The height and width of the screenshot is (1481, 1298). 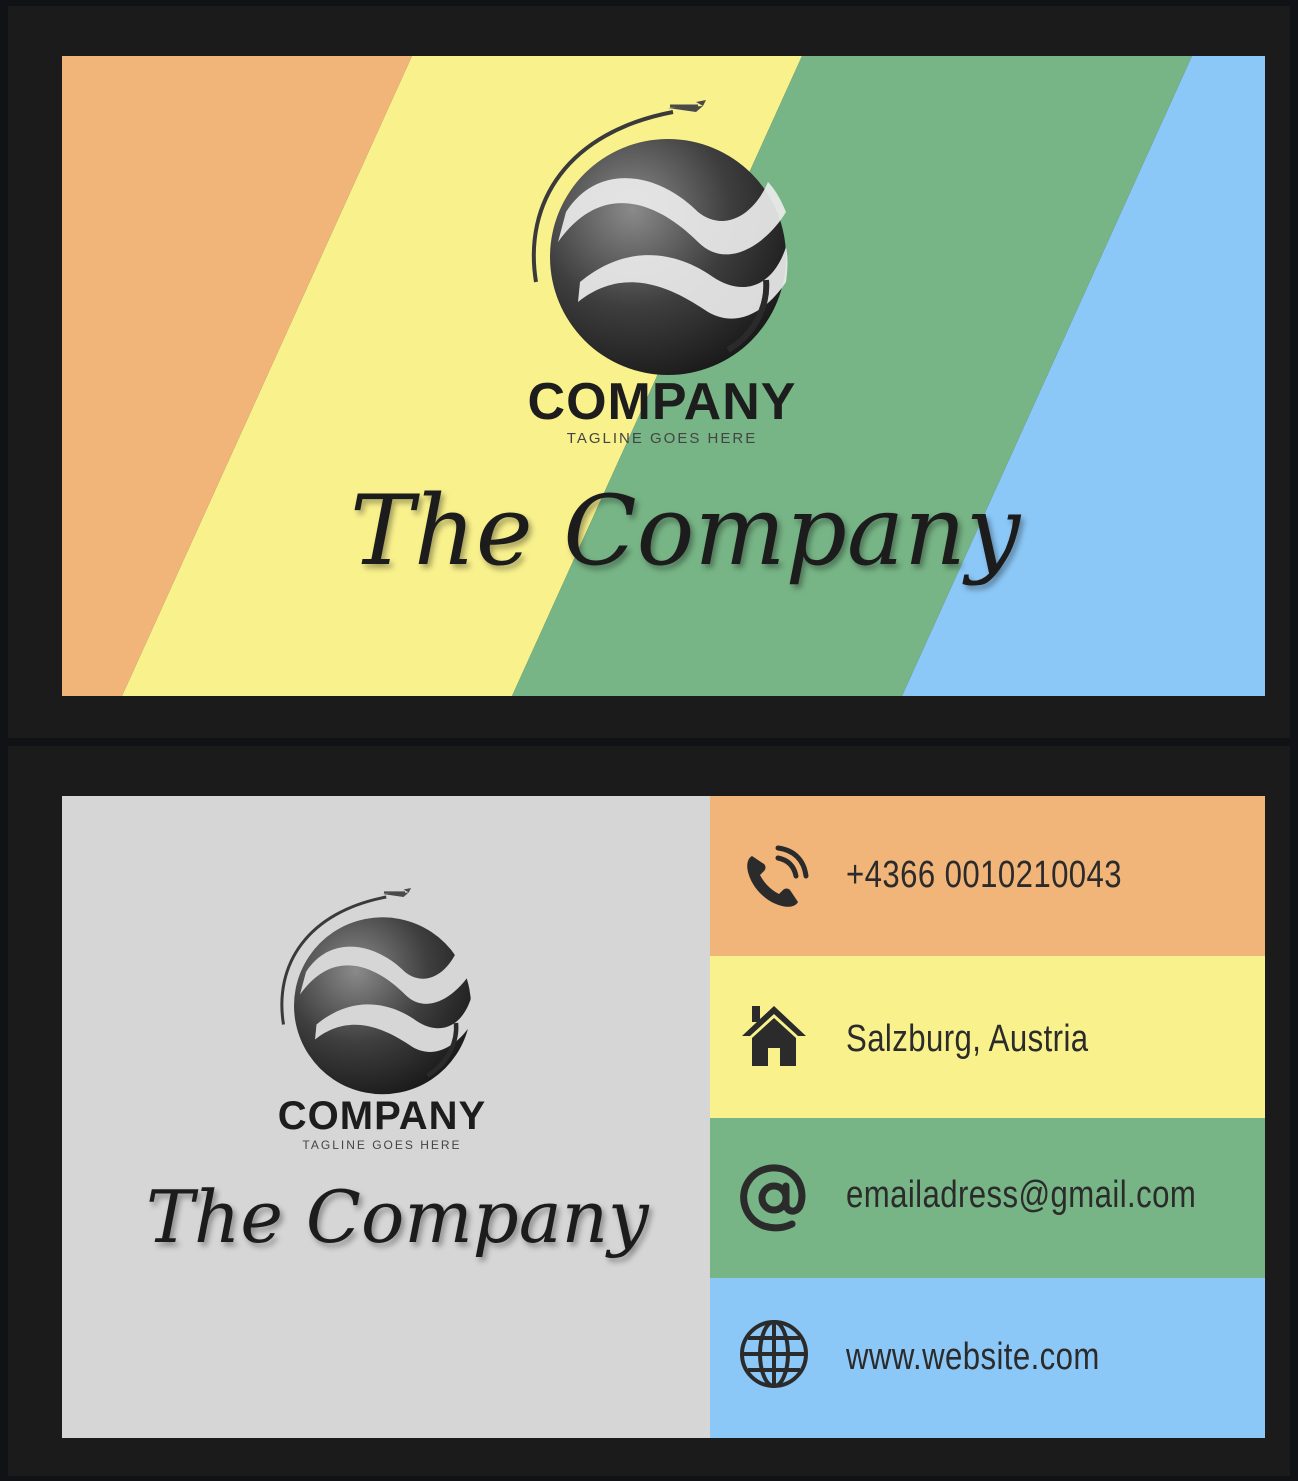 I want to click on contact-row-phone: +4366 0010210043, so click(x=987, y=876).